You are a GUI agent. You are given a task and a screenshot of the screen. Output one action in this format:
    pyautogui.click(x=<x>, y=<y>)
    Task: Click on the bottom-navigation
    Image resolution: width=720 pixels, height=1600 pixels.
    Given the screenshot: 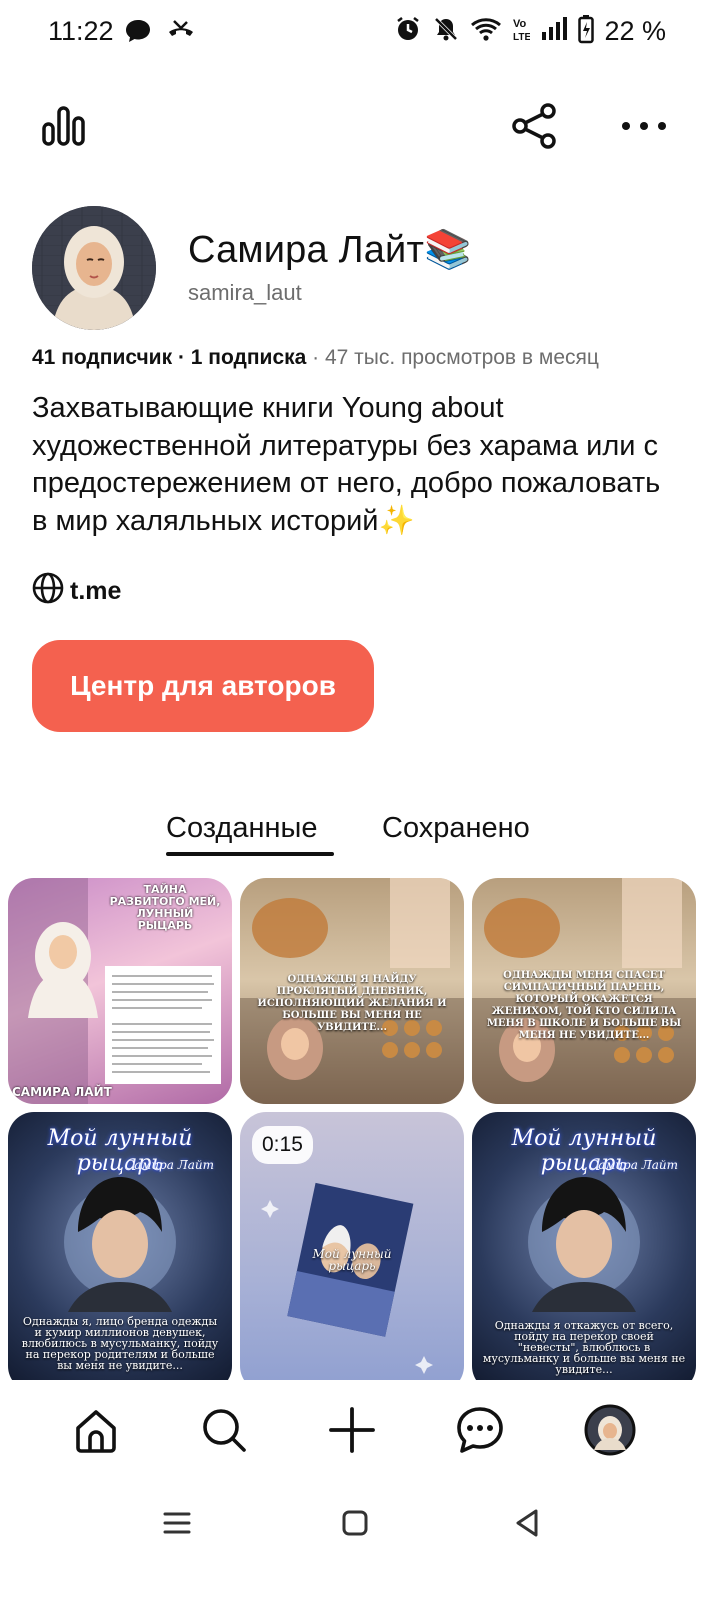 What is the action you would take?
    pyautogui.click(x=360, y=1426)
    